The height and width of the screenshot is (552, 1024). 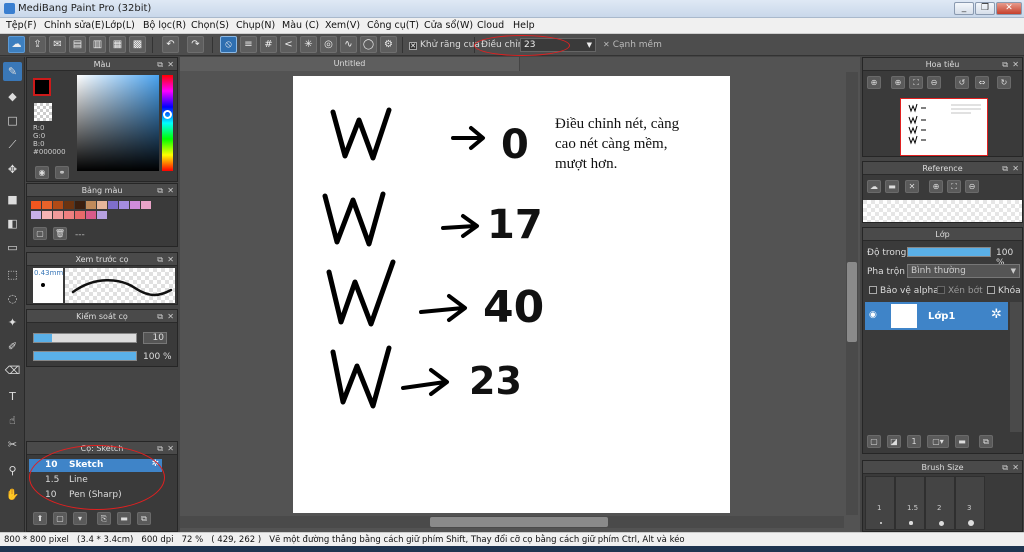 I want to click on document-icon: ▤, so click(x=77, y=44).